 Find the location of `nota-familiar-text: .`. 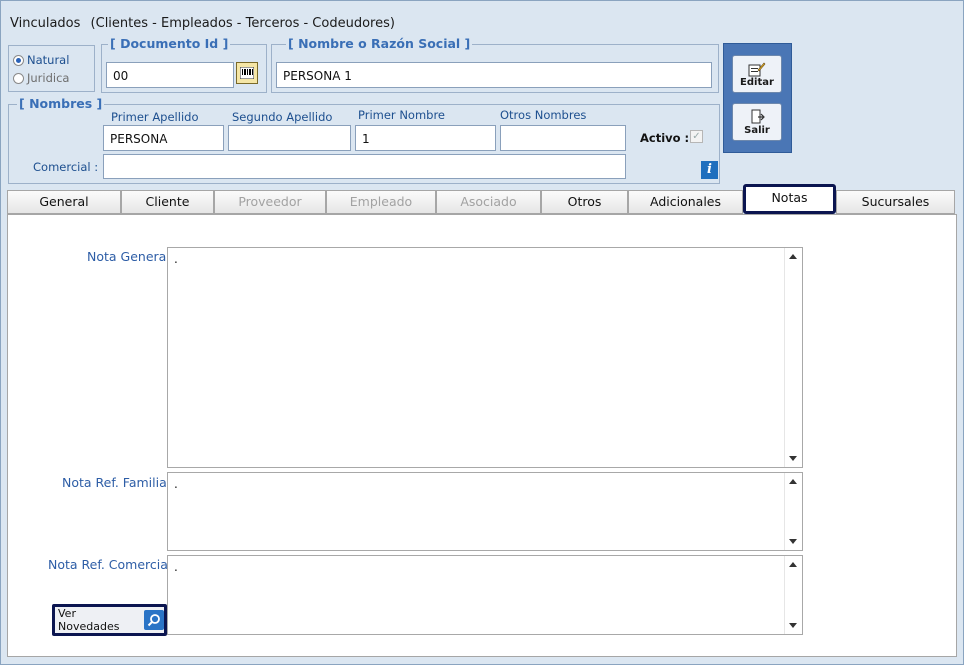

nota-familiar-text: . is located at coordinates (176, 484).